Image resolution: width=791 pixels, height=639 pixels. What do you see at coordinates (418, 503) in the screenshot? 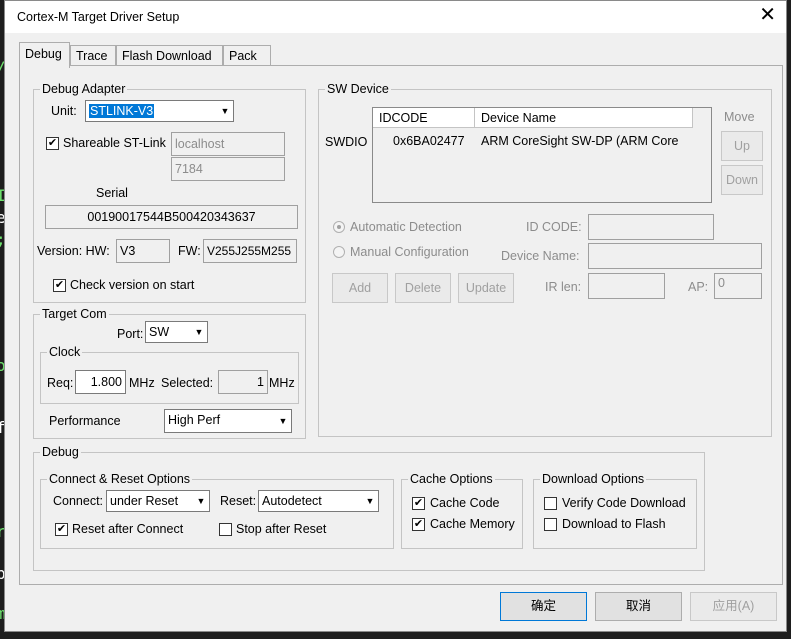
I see `cache-code-checkbox: ✔` at bounding box center [418, 503].